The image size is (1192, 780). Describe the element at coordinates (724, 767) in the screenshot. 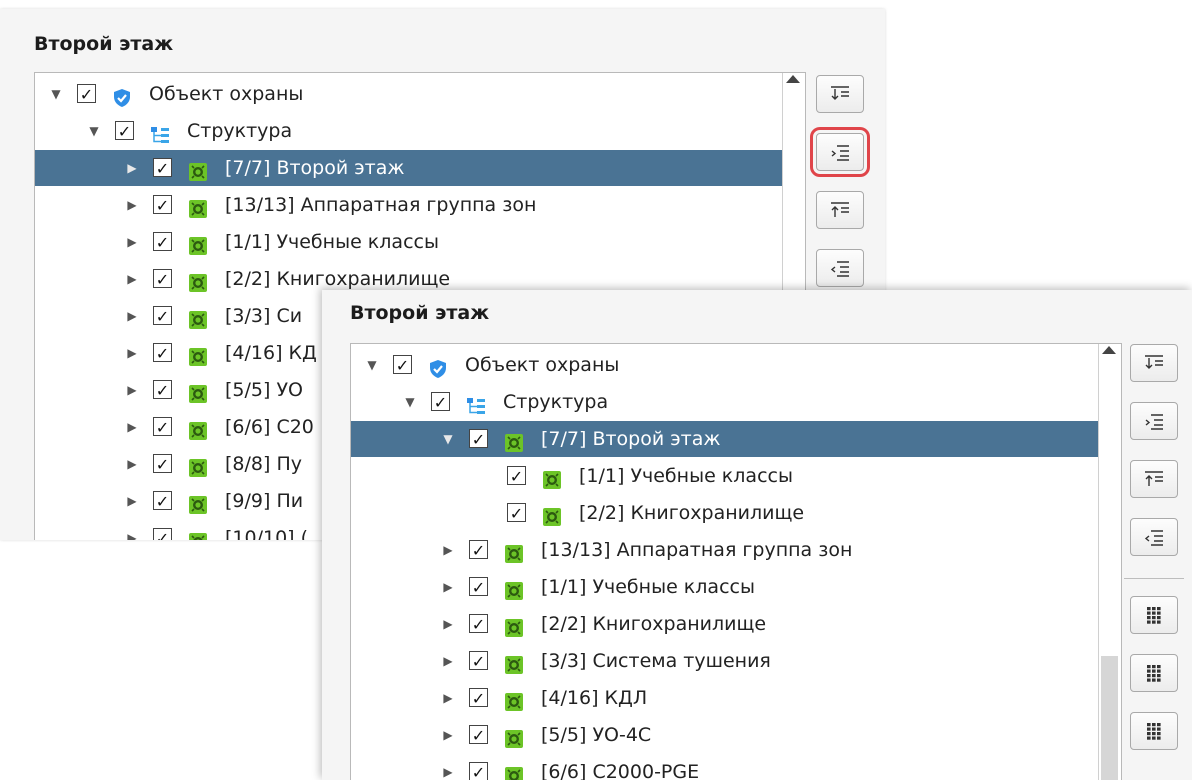

I see `tree-row: ▶ ✓ [6/6] С2000-PGE` at that location.